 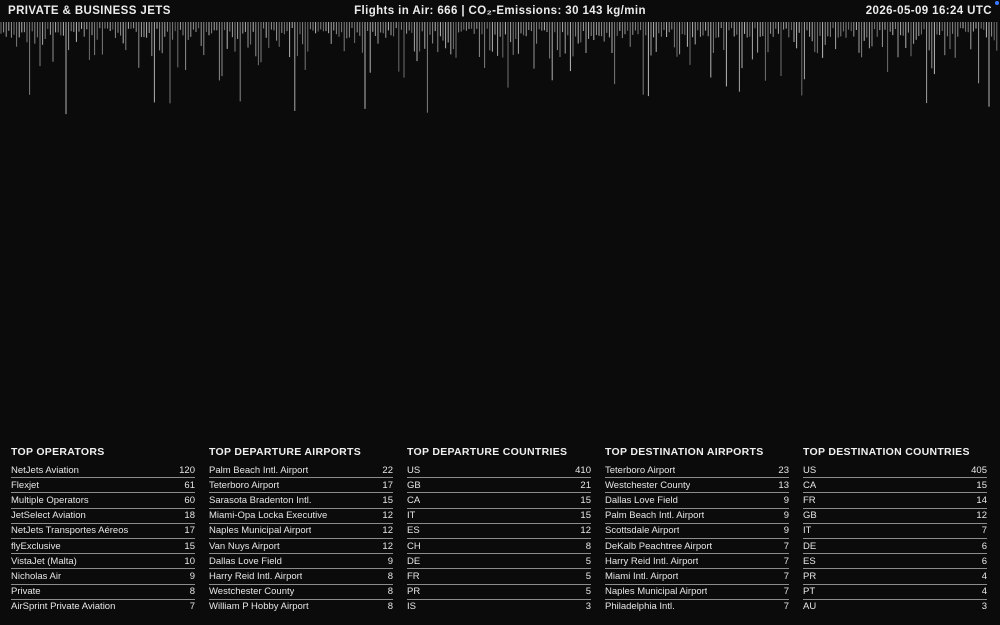 What do you see at coordinates (895, 516) in the screenshot?
I see `table-row: GB 12` at bounding box center [895, 516].